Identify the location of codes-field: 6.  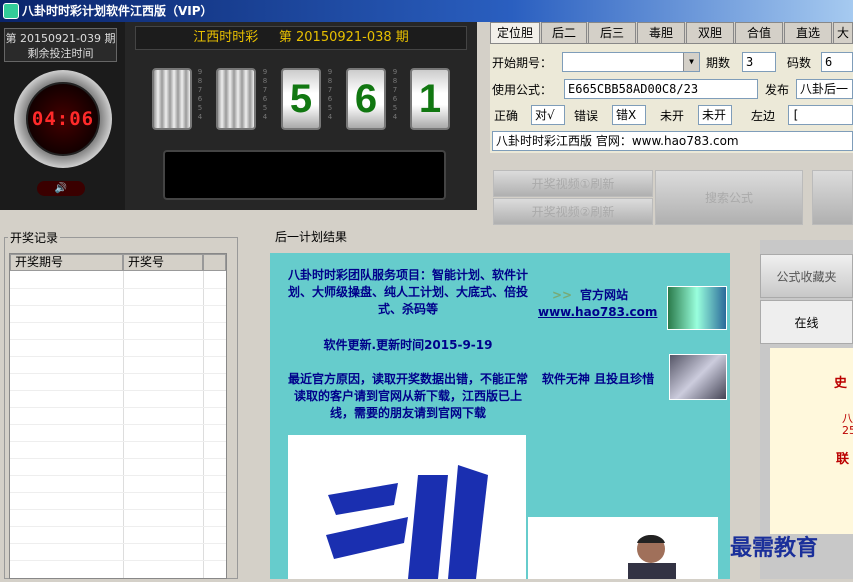
(837, 62).